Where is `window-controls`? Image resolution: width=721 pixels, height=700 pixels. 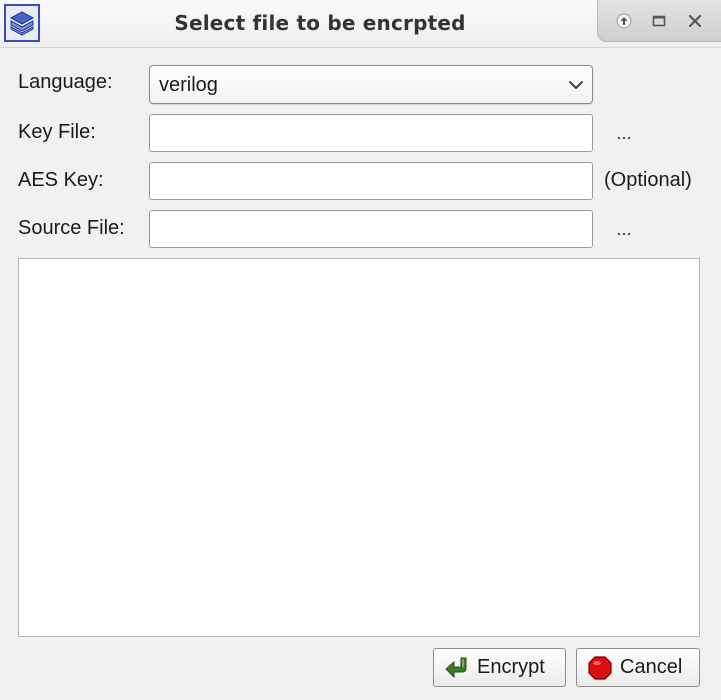 window-controls is located at coordinates (659, 21).